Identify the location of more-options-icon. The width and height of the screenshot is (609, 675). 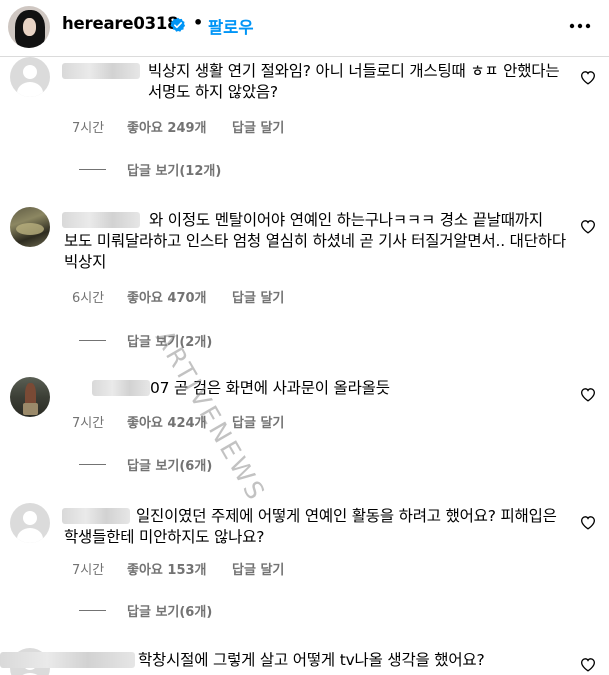
(580, 26).